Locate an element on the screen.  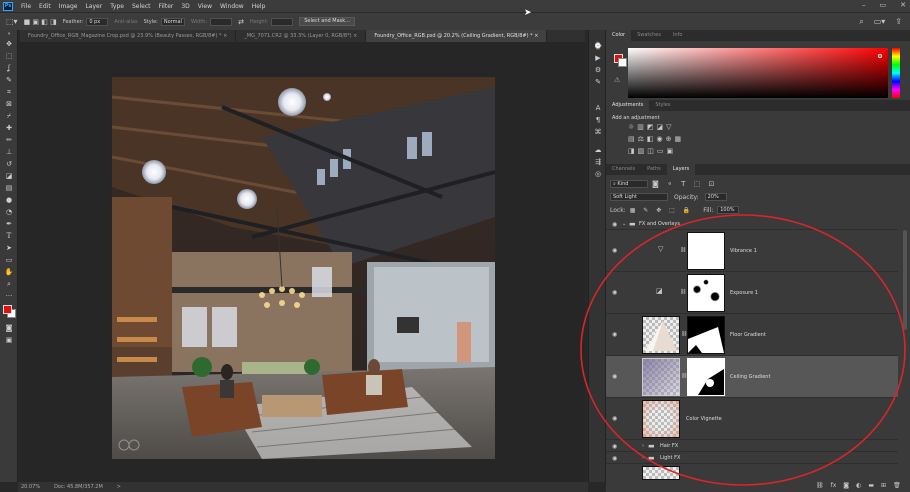
frame-tool-icon: ⊠ is located at coordinates (9, 104).